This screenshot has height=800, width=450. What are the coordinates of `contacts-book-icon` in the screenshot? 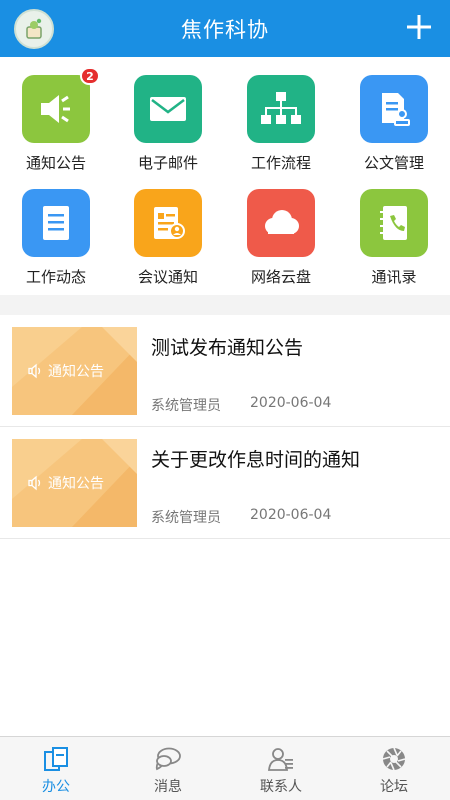 It's located at (394, 223).